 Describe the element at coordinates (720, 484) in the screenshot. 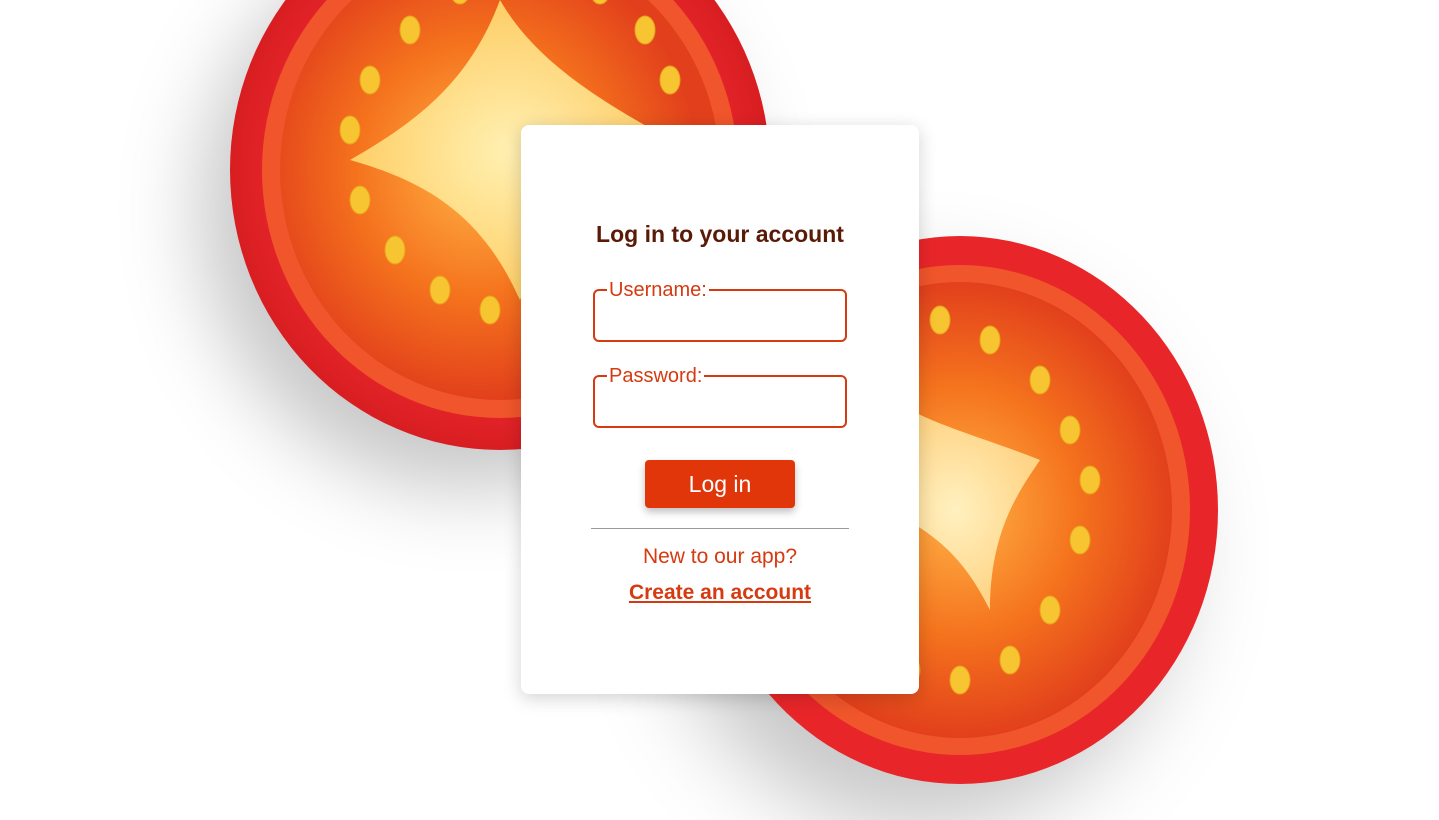

I see `login-button: Log in` at that location.